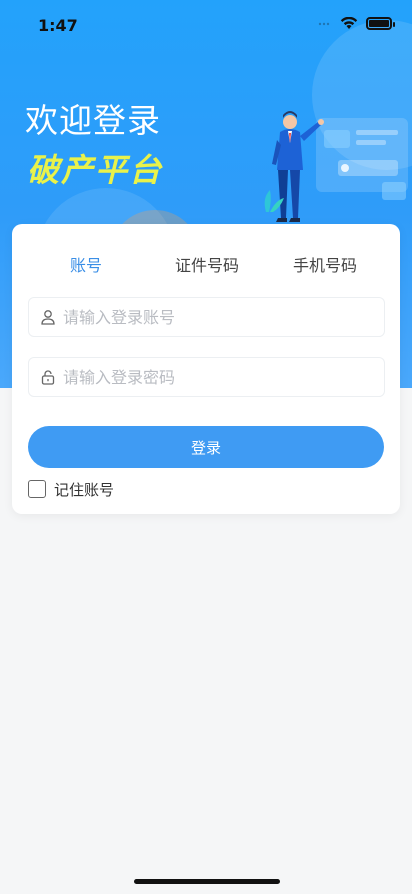  Describe the element at coordinates (207, 881) in the screenshot. I see `home-indicator` at that location.